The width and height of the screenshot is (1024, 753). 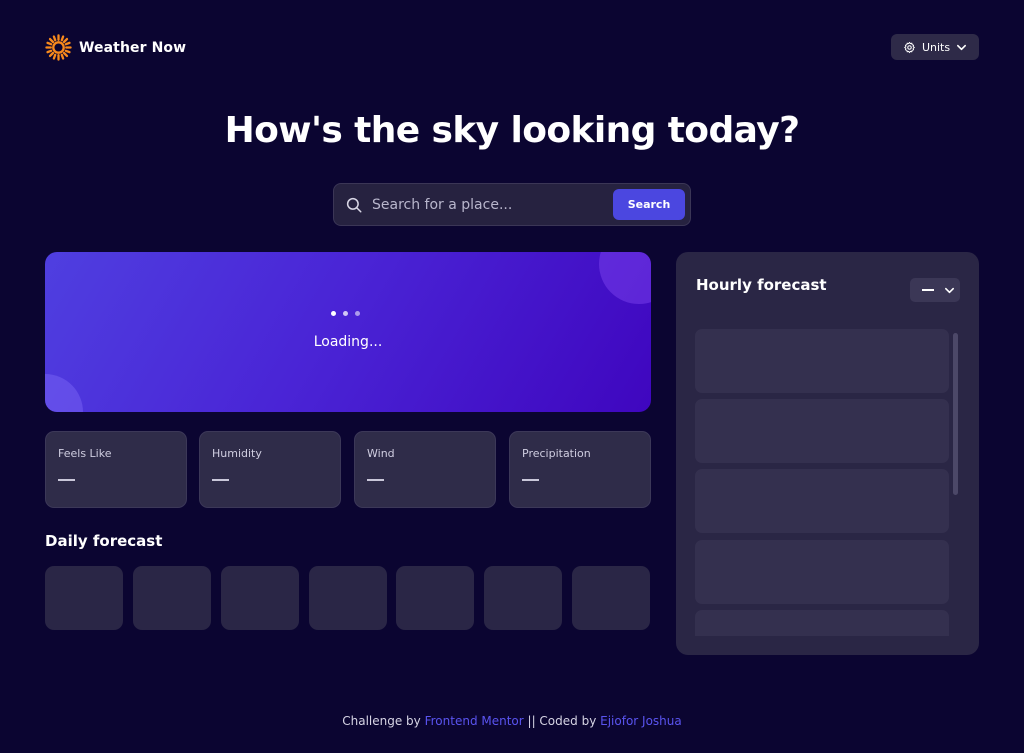 I want to click on page-title: How's the sky looking today?, so click(x=512, y=130).